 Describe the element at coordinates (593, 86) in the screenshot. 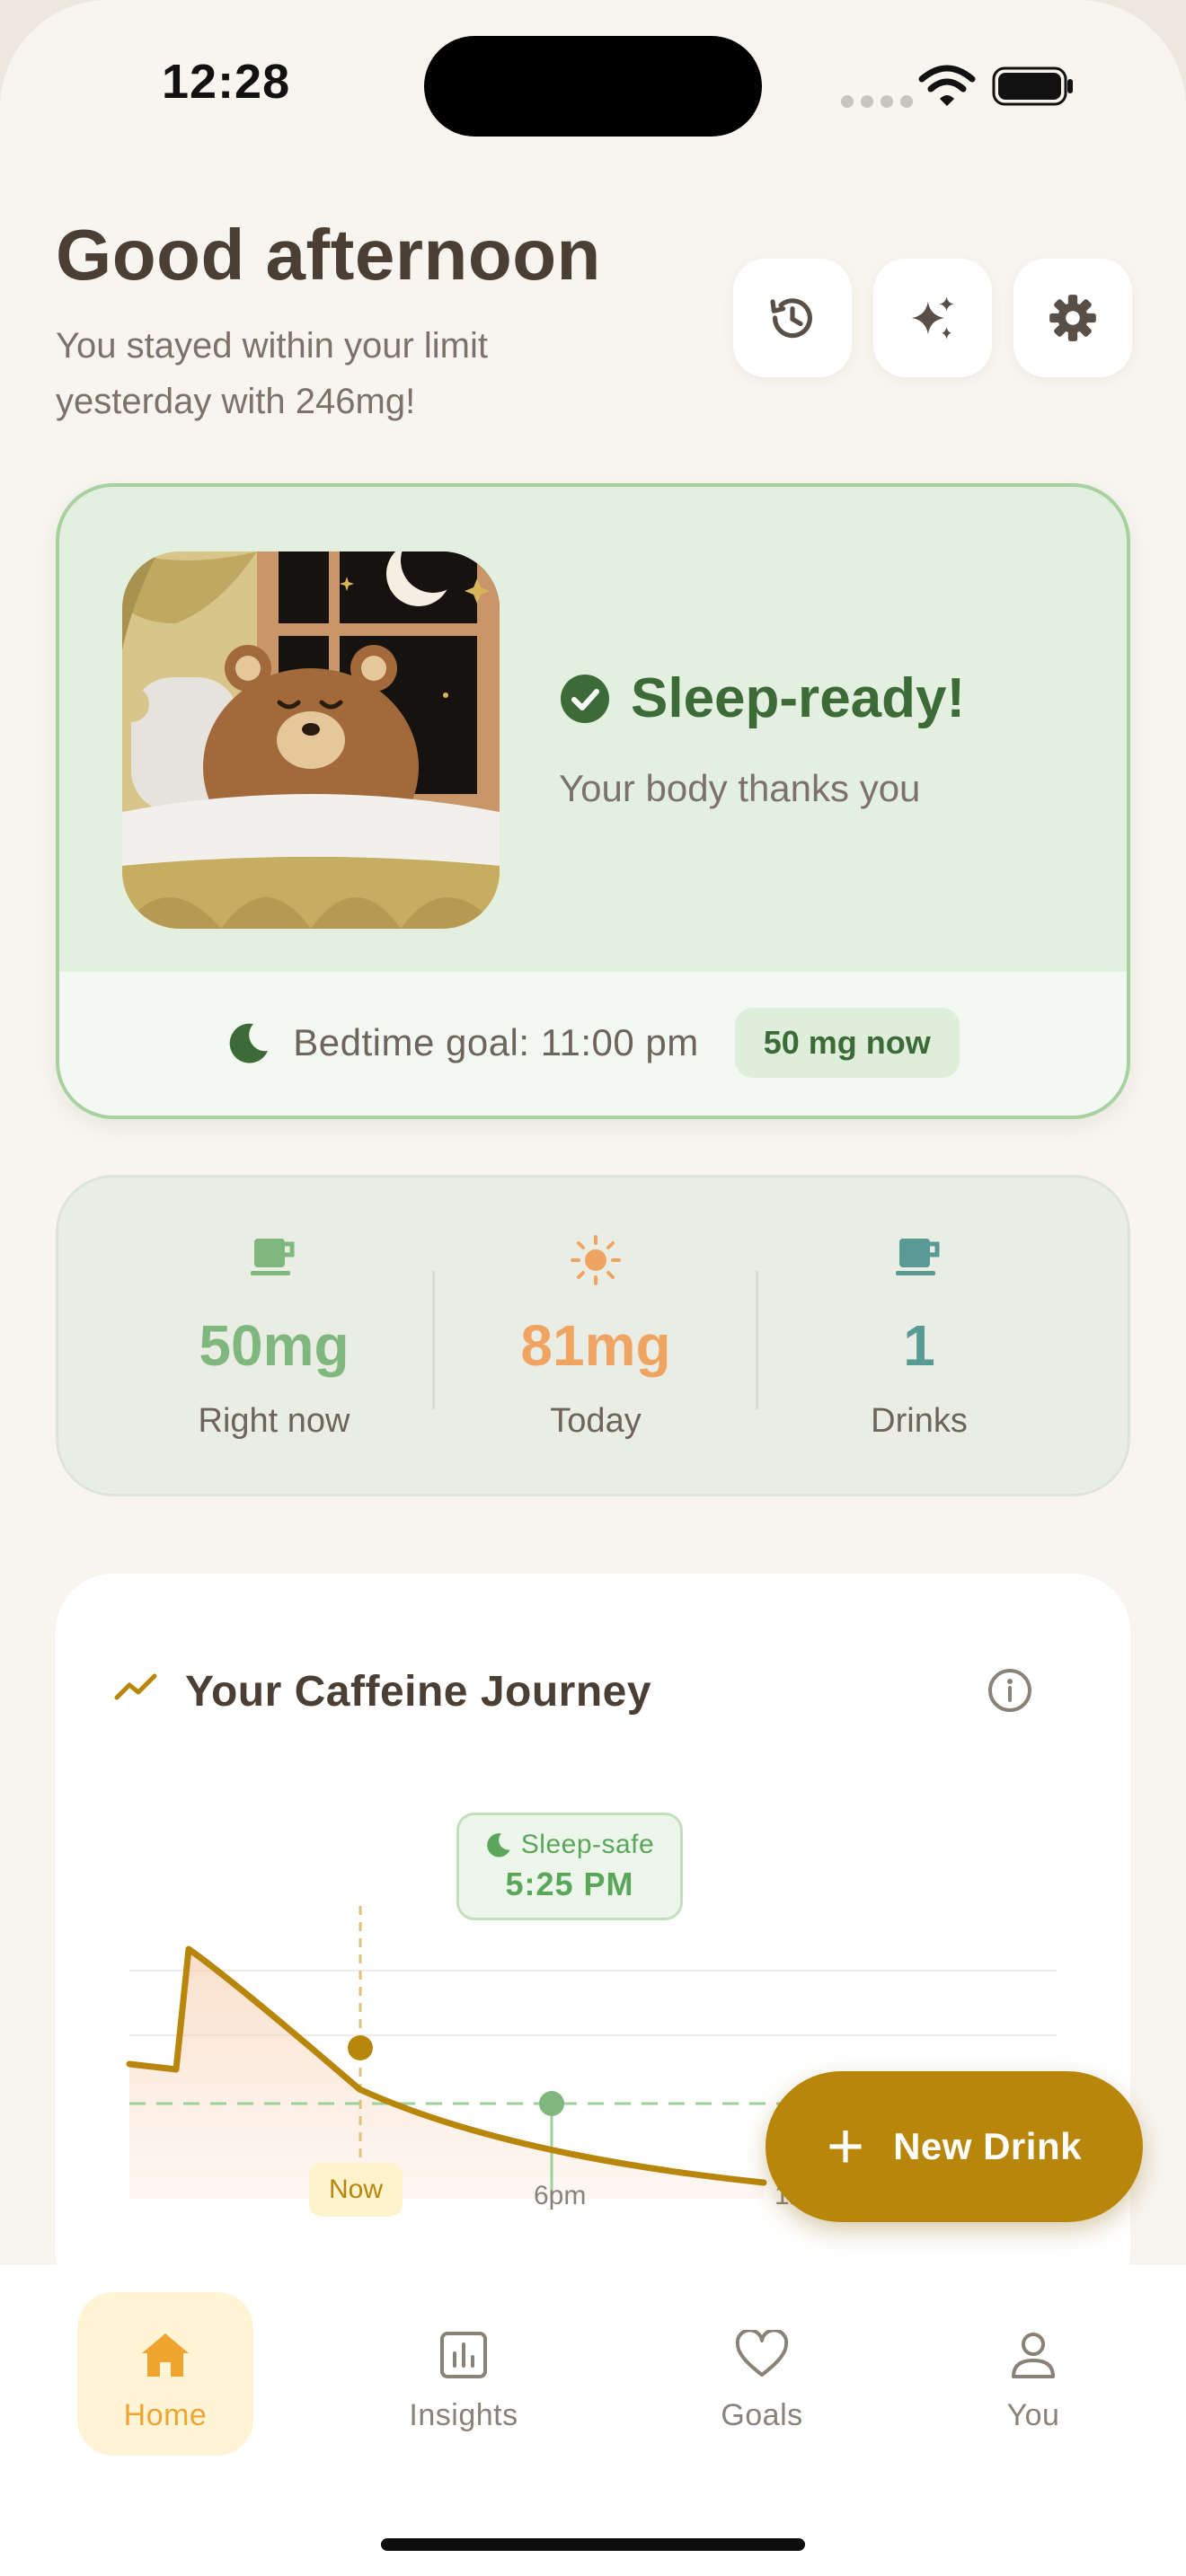

I see `dynamic-island` at that location.